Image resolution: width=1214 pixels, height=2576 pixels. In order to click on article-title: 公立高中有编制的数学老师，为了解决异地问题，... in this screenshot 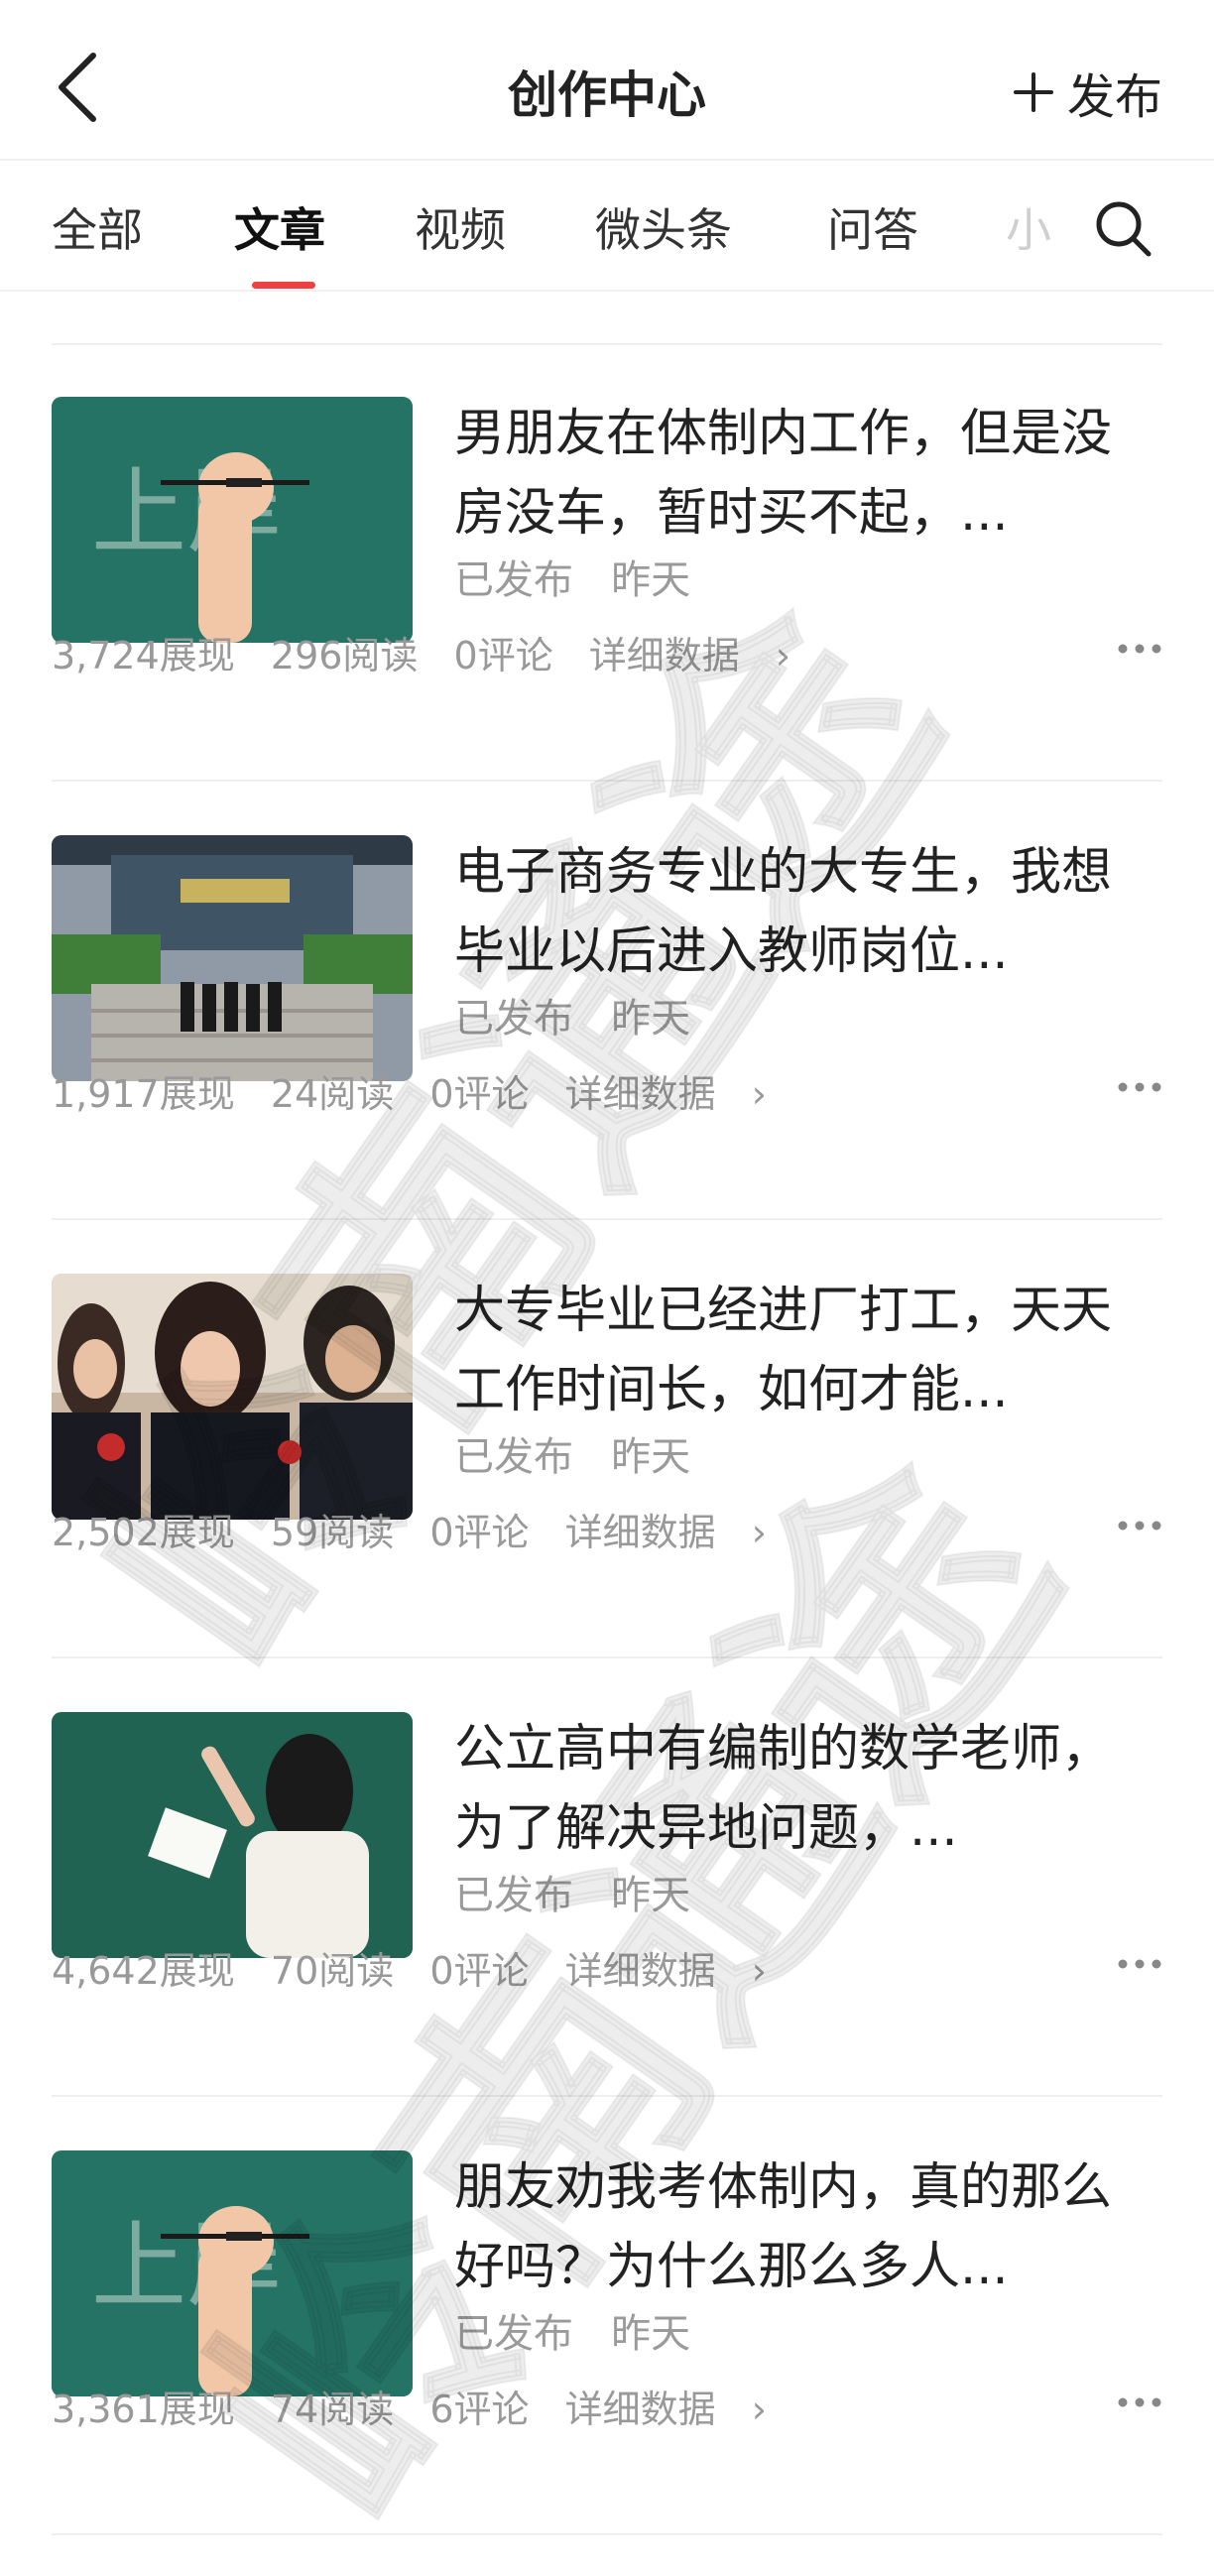, I will do `click(790, 1789)`.